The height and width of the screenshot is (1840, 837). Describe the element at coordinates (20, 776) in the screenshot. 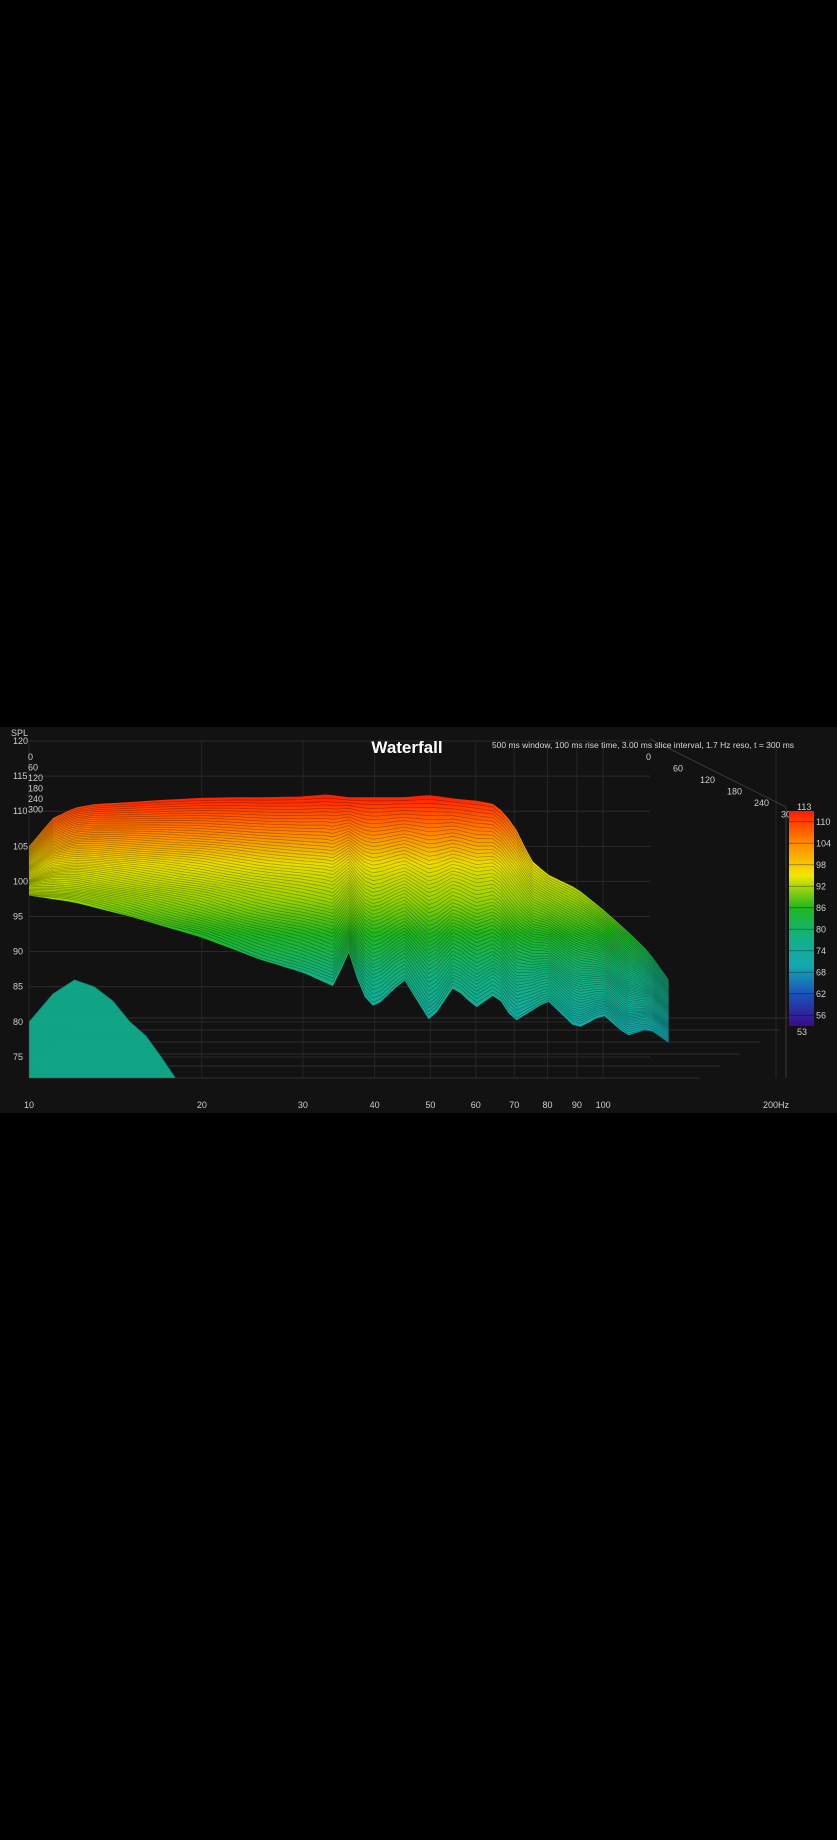

I see `y-tick-label: 115` at that location.